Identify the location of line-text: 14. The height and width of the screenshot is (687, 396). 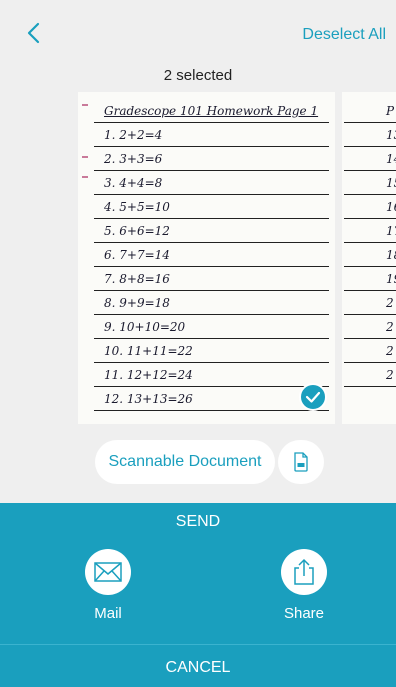
(391, 159).